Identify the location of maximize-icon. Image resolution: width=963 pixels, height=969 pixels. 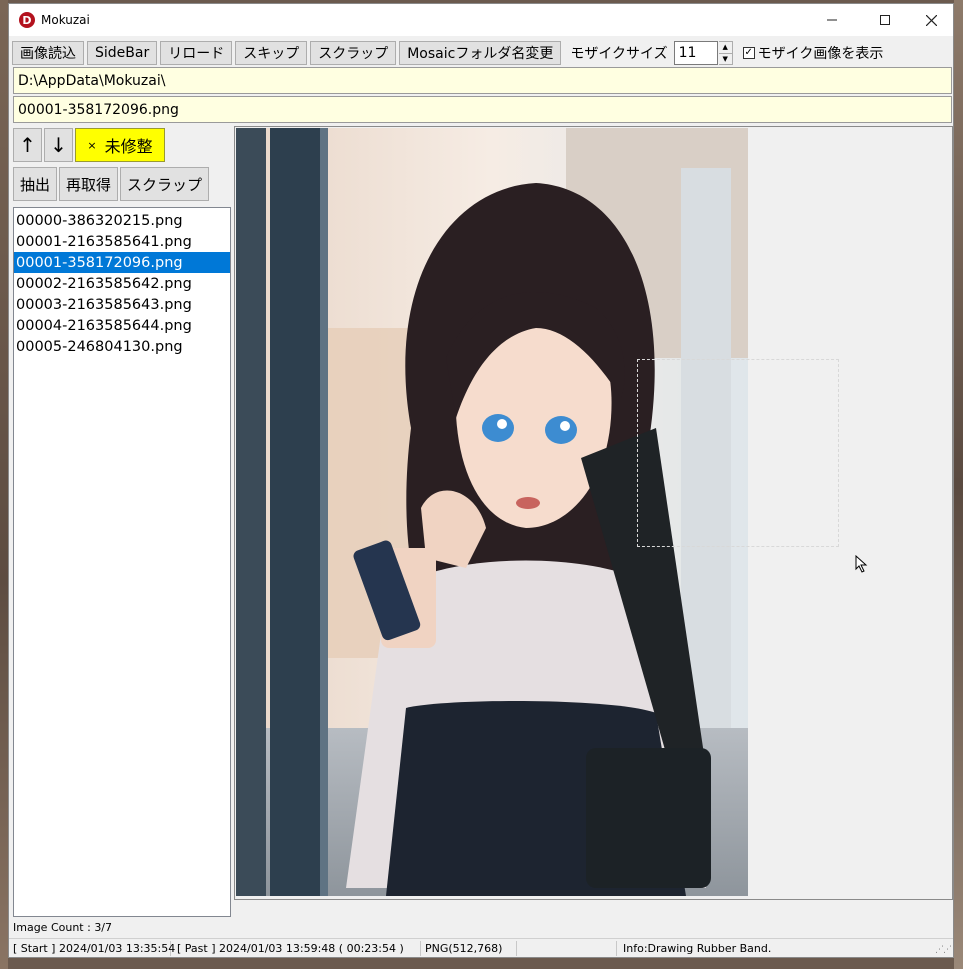
(885, 20).